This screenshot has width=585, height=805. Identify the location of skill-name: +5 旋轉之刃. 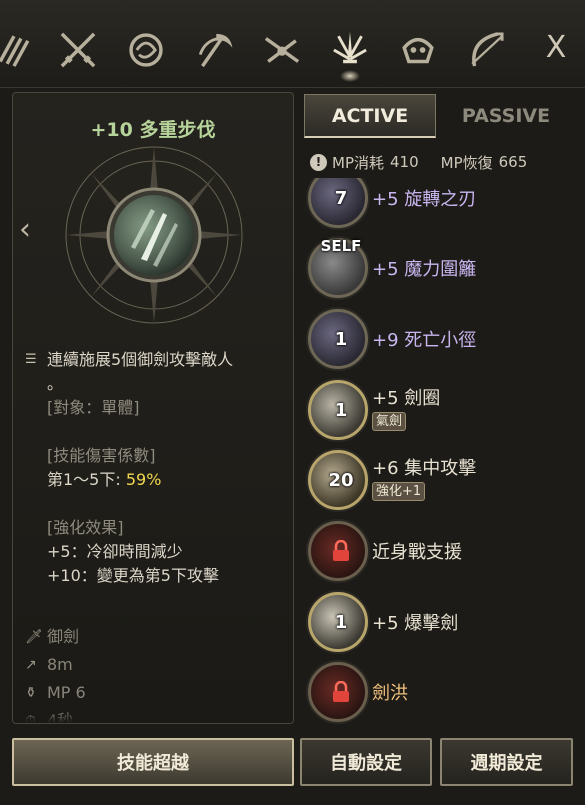
(424, 199).